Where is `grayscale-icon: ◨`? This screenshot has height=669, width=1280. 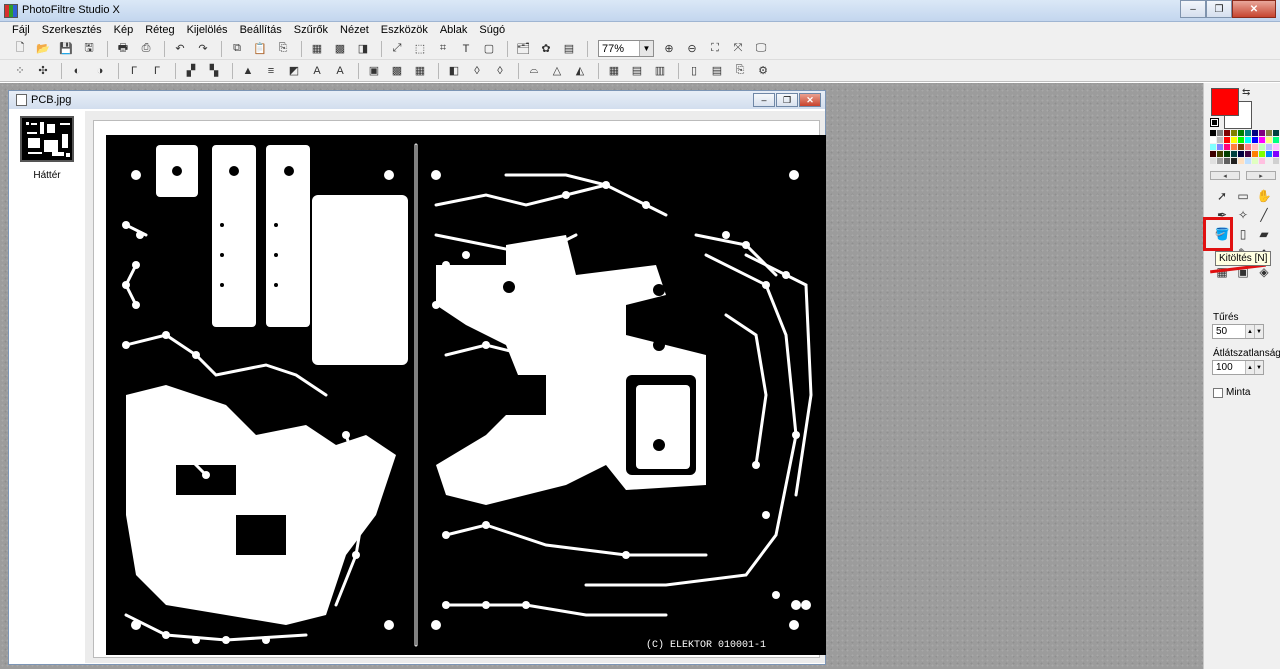 grayscale-icon: ◨ is located at coordinates (363, 49).